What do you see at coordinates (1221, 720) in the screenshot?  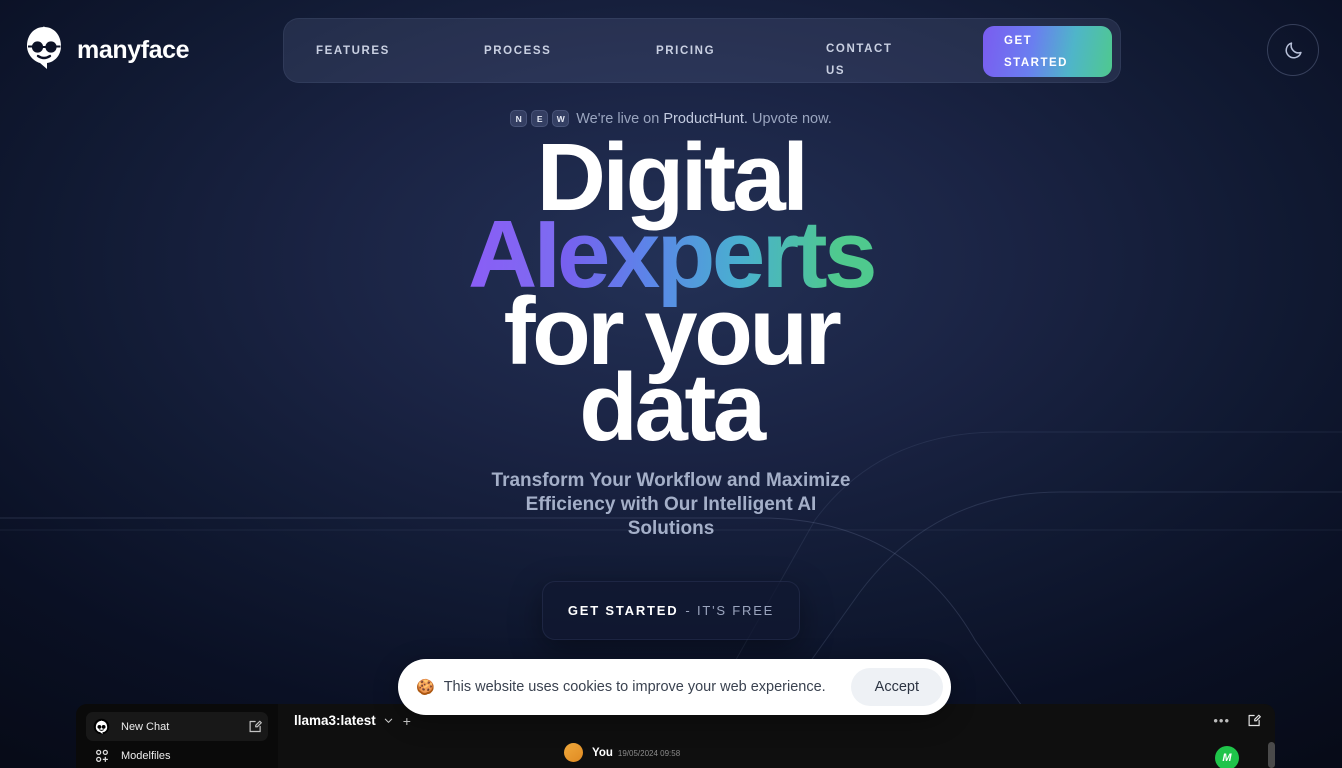 I see `more-options-icon: •••` at bounding box center [1221, 720].